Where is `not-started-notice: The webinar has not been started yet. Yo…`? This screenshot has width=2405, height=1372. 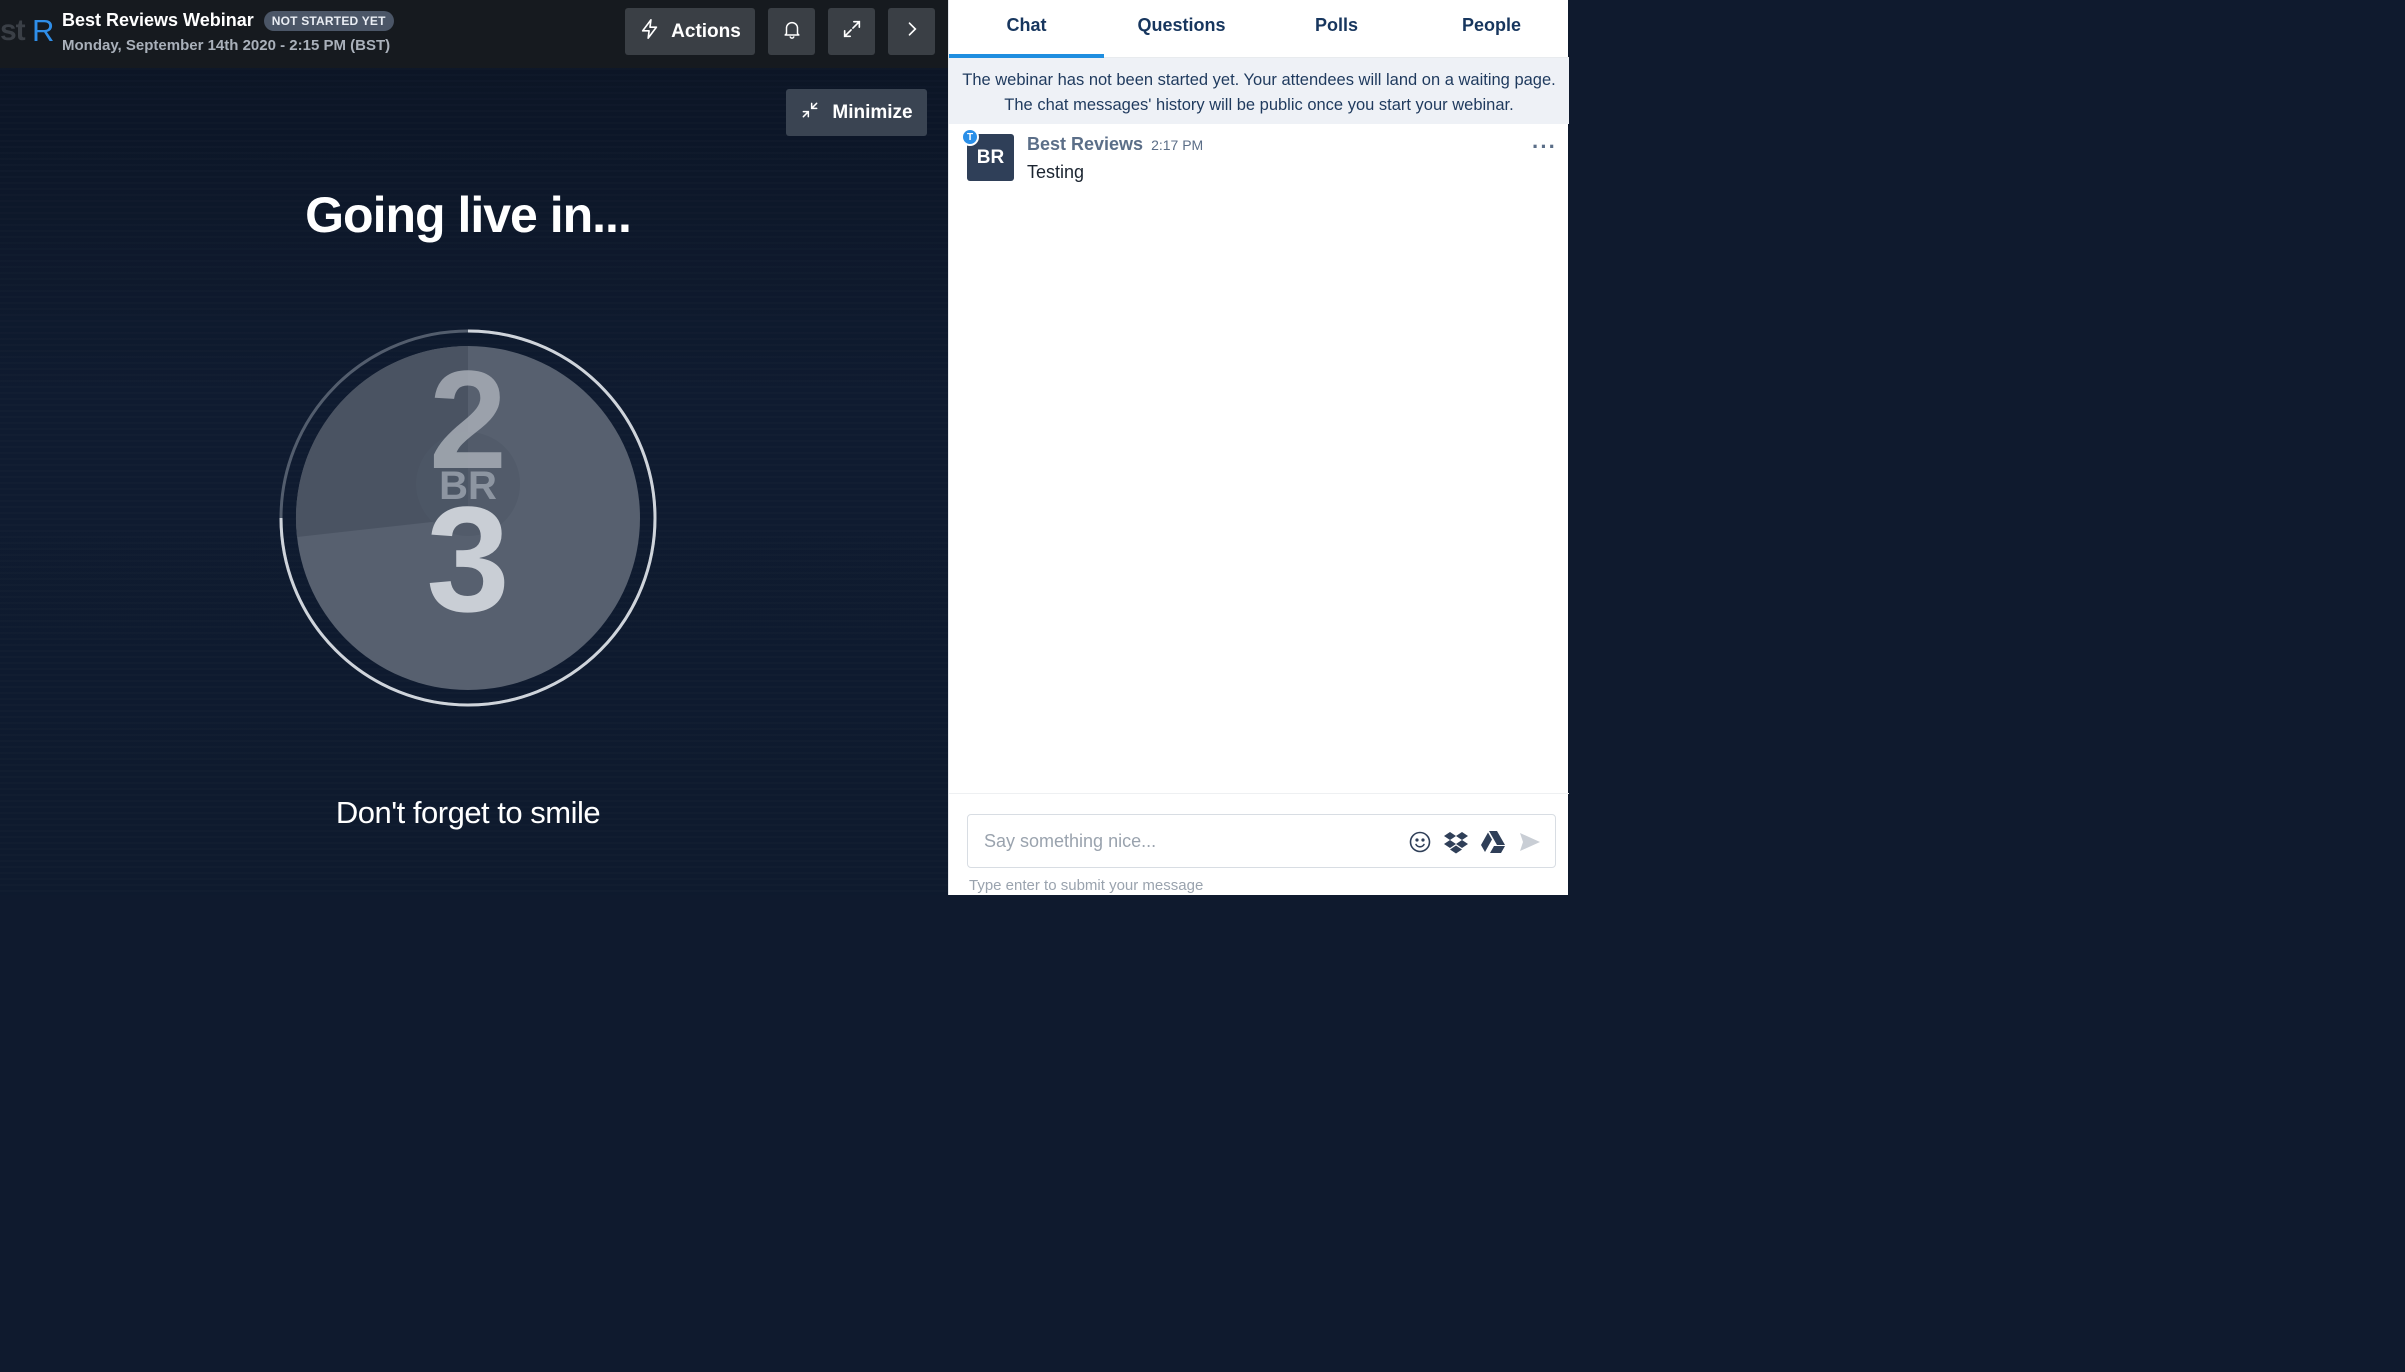
not-started-notice: The webinar has not been started yet. Yo… is located at coordinates (1259, 91).